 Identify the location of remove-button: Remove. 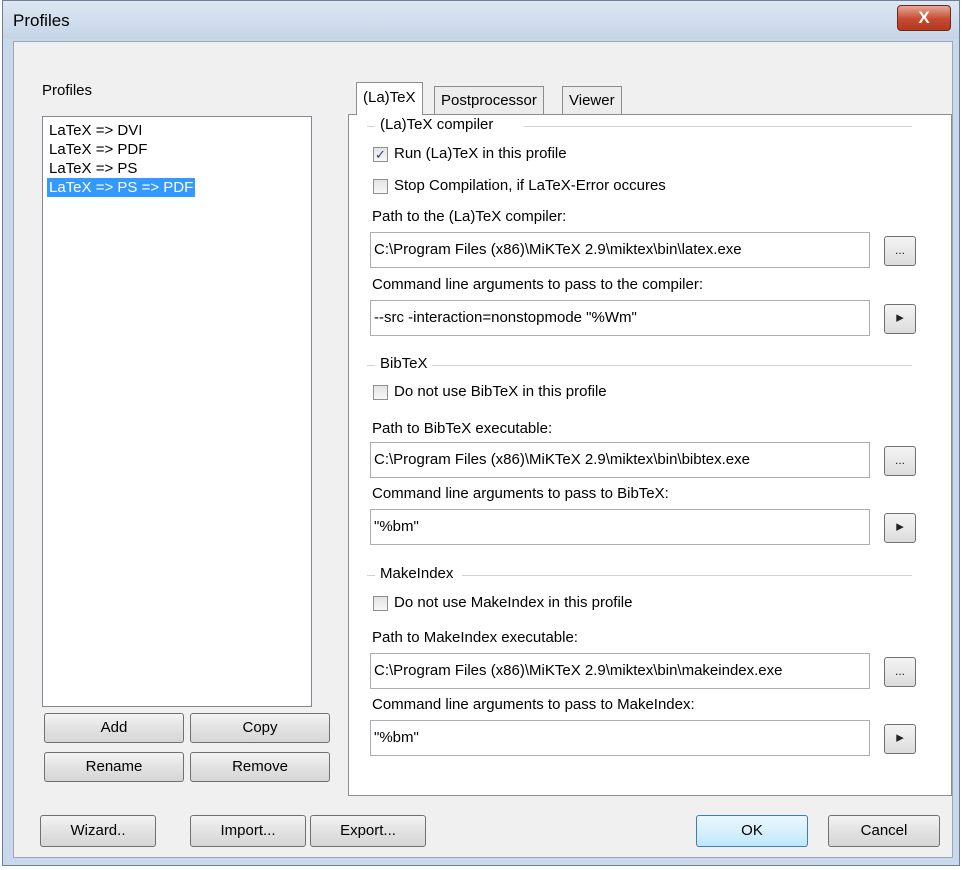
(260, 767).